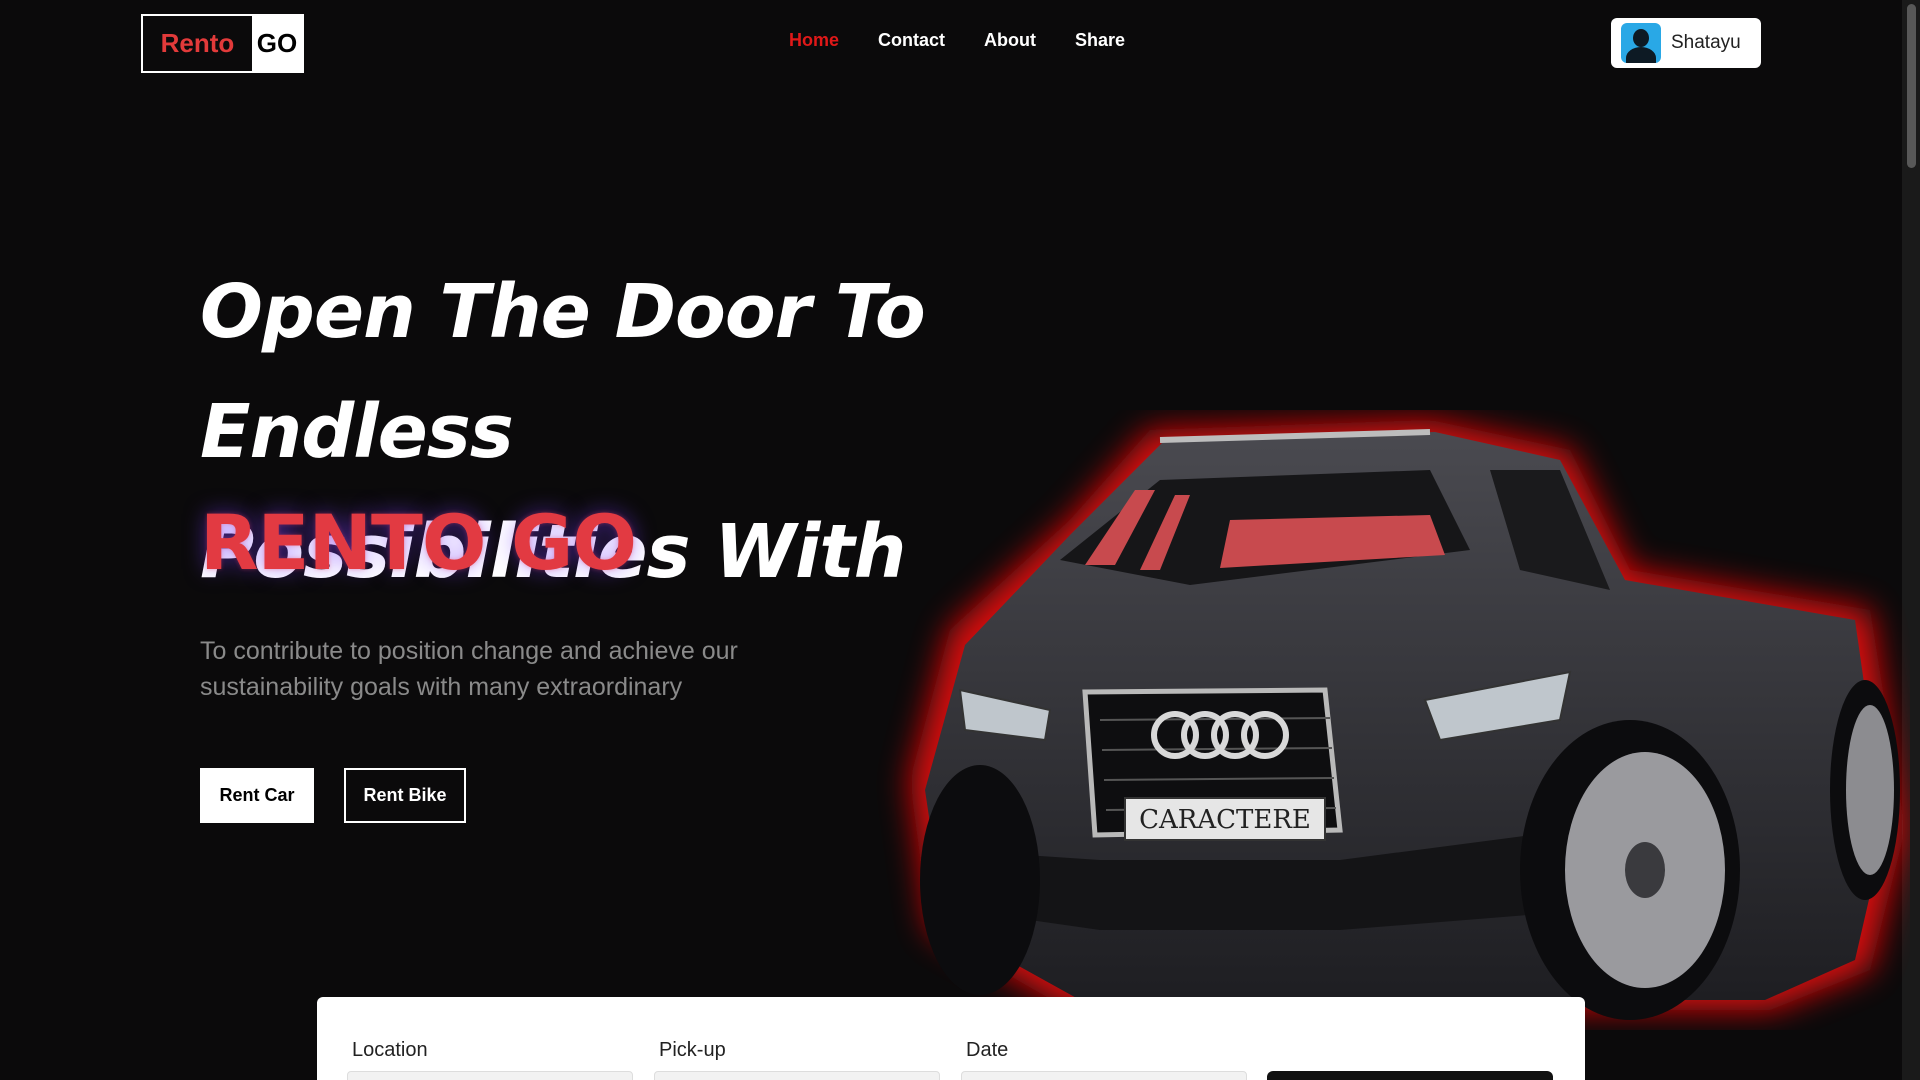  Describe the element at coordinates (197, 43) in the screenshot. I see `logo-text-rento: Rento` at that location.